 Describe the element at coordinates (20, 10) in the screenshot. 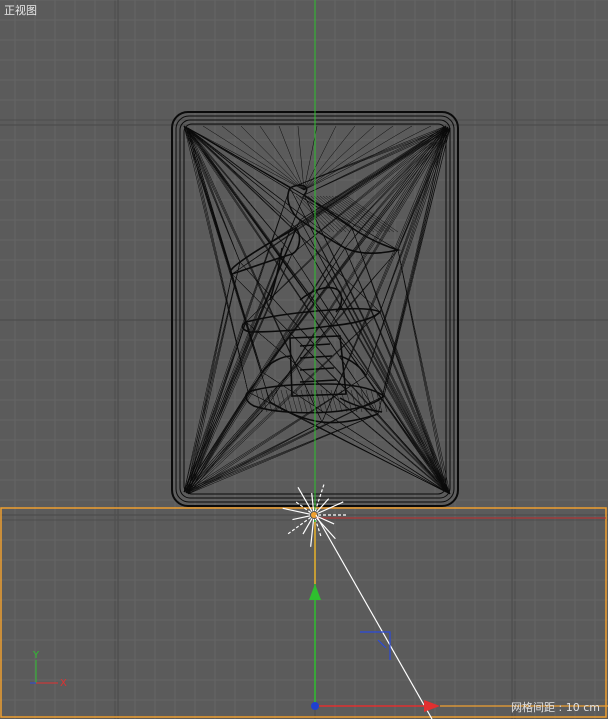

I see `view-name-label: 正视图` at that location.